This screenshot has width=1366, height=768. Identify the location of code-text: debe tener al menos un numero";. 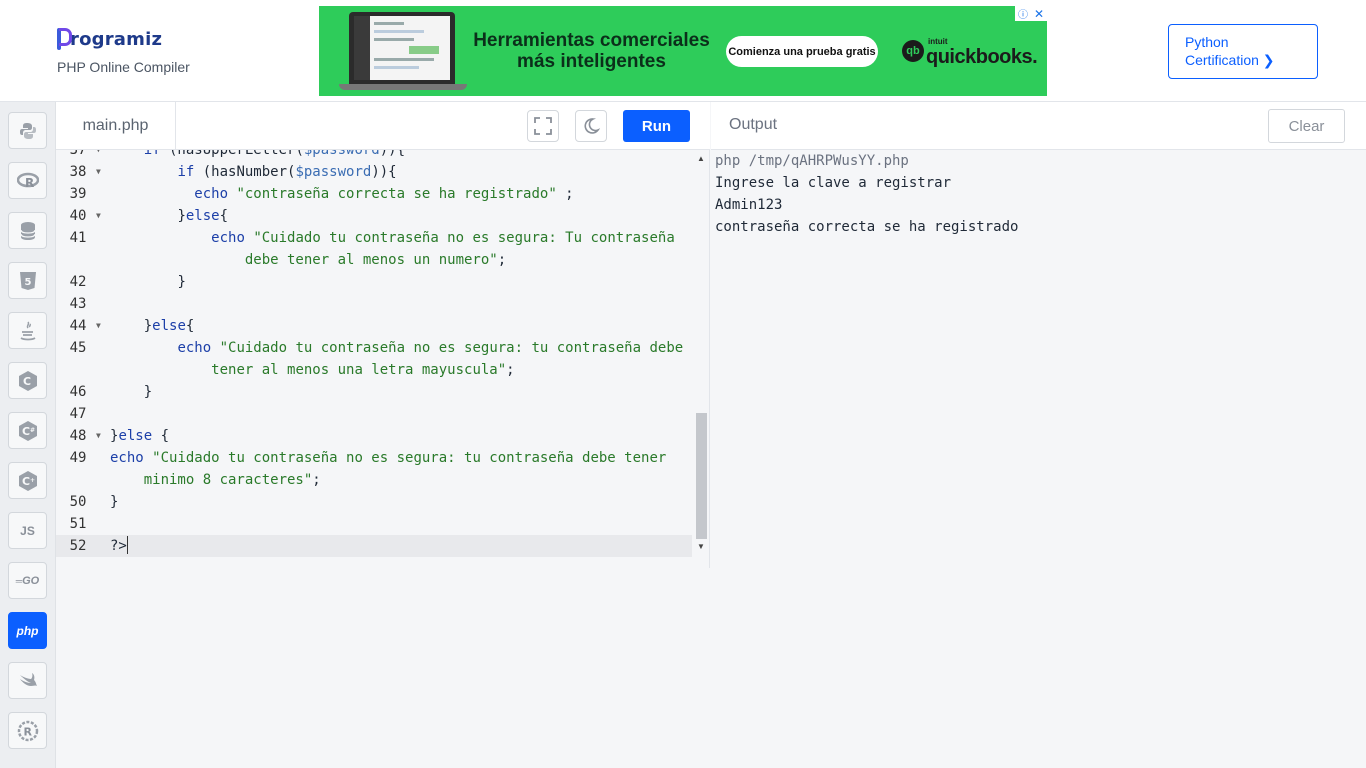
(375, 260).